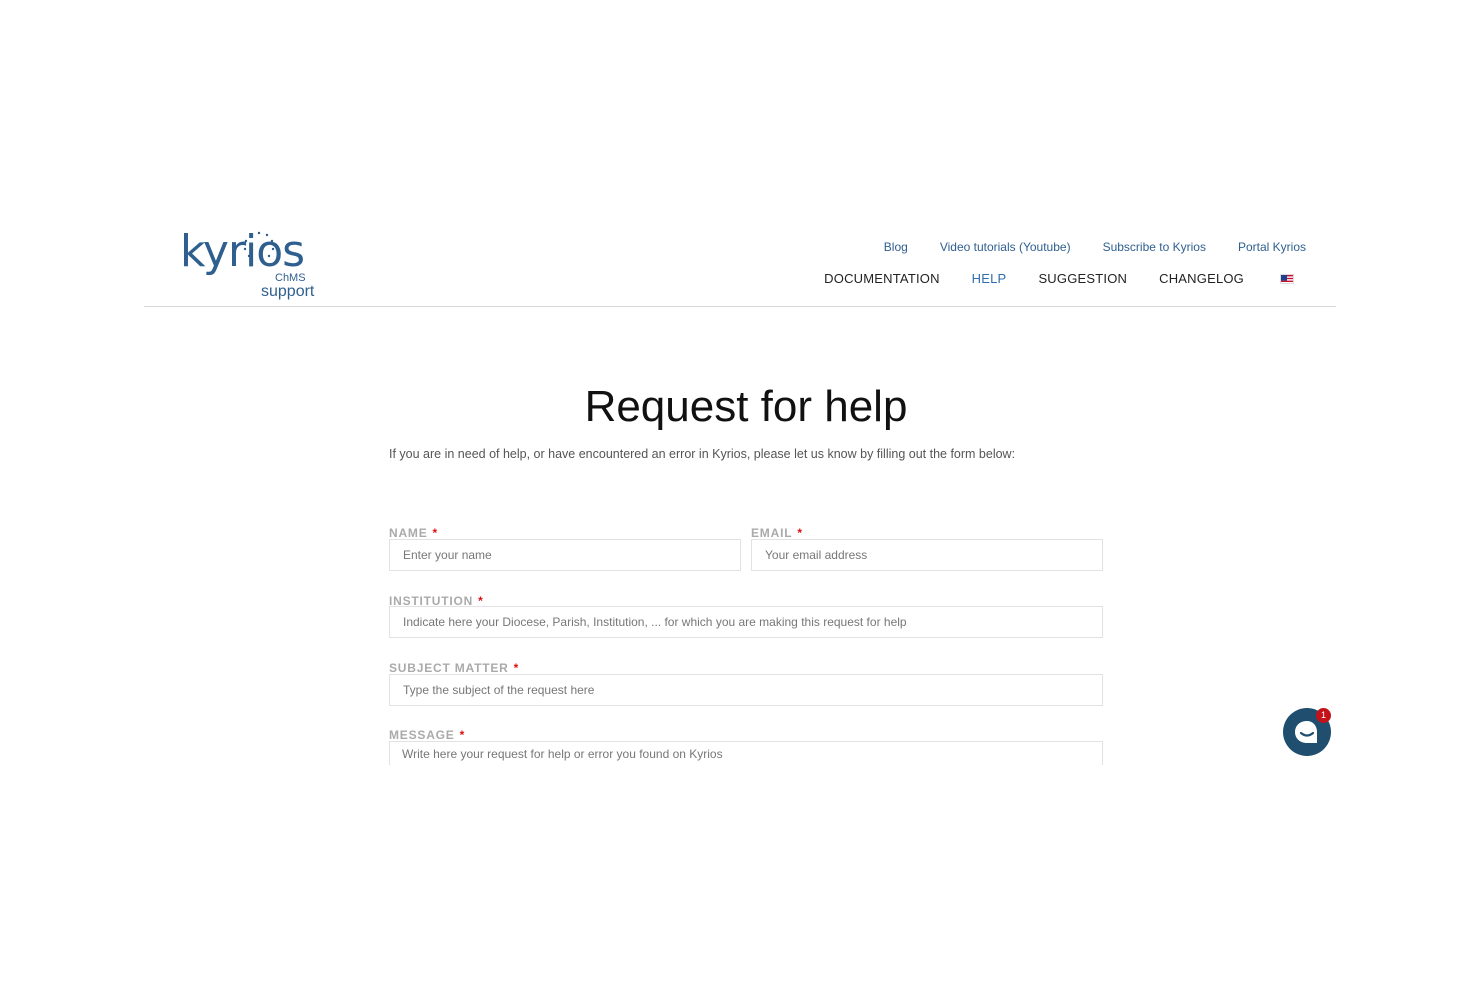 This screenshot has width=1480, height=987. I want to click on name-label: NAME *, so click(413, 533).